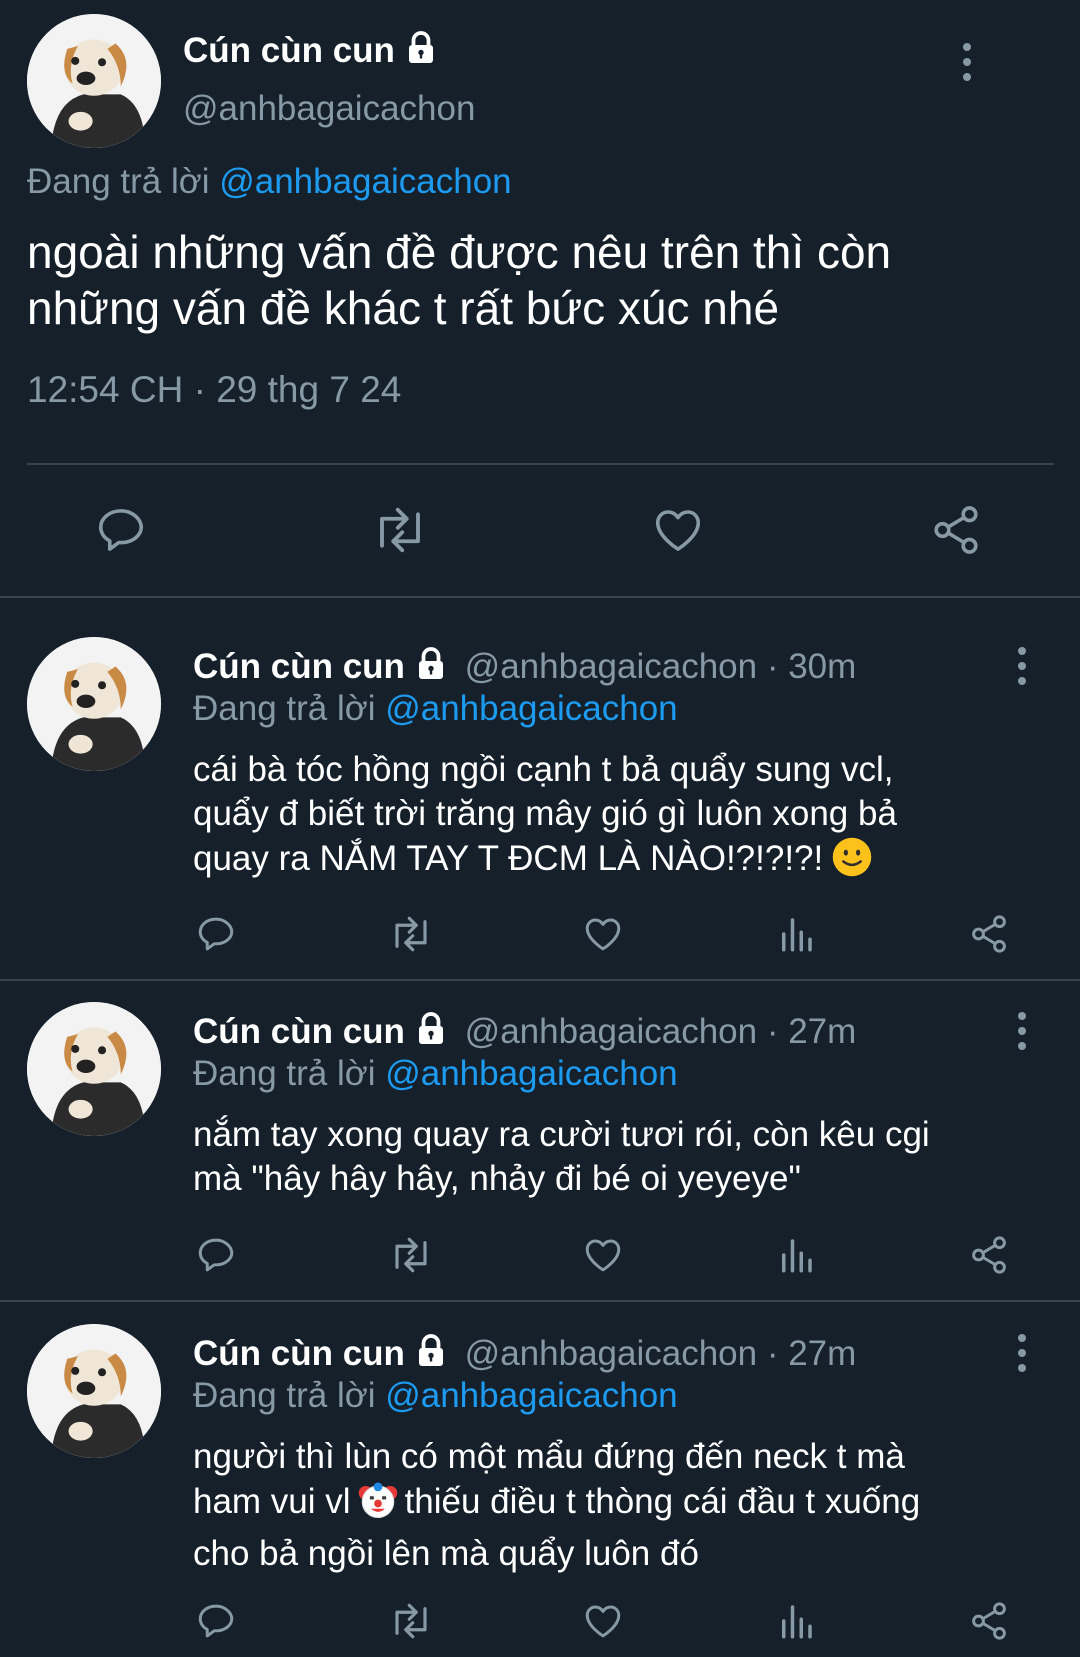 This screenshot has height=1657, width=1080. I want to click on timestamp: 12:54 CH · 29 thg 7 24, so click(214, 390).